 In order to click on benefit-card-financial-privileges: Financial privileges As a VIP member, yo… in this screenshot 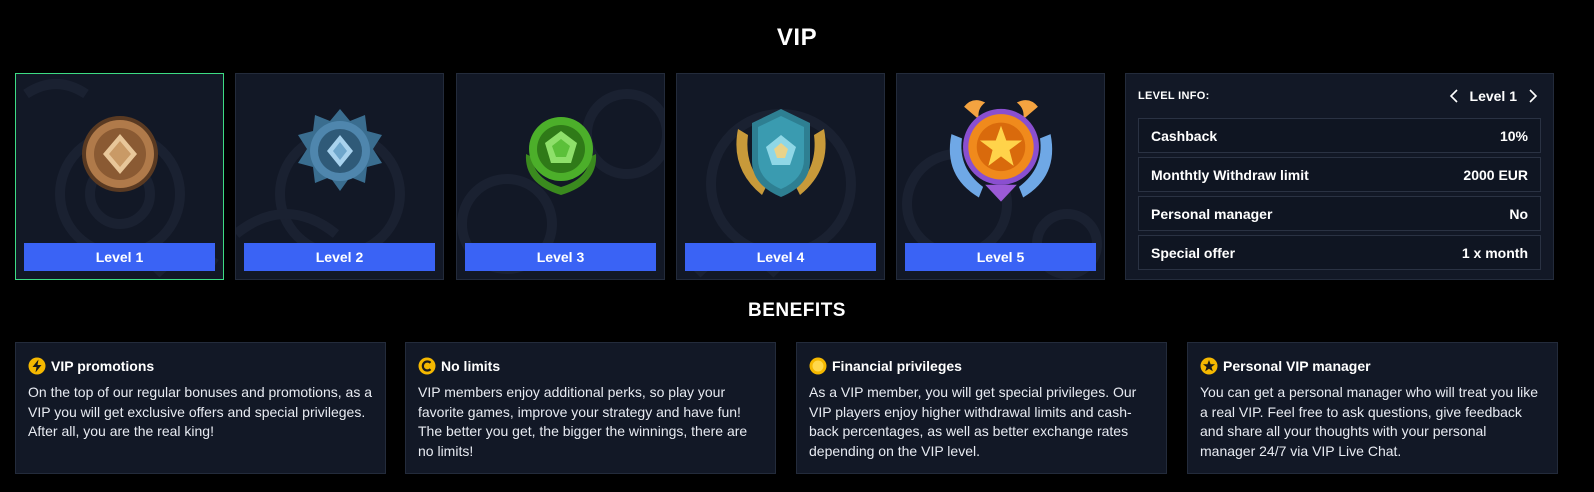, I will do `click(981, 408)`.